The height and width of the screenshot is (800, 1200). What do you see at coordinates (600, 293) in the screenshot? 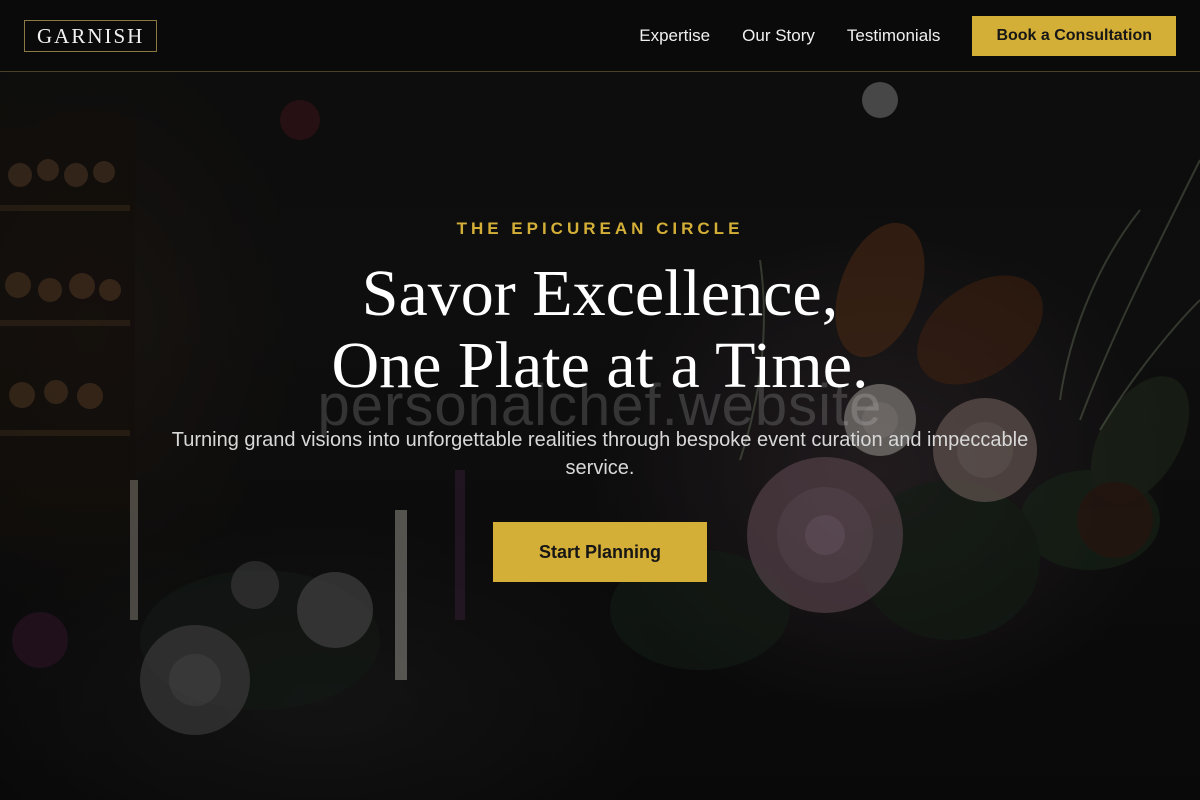
I see `hero-headline-line-1: Savor Excellence,` at bounding box center [600, 293].